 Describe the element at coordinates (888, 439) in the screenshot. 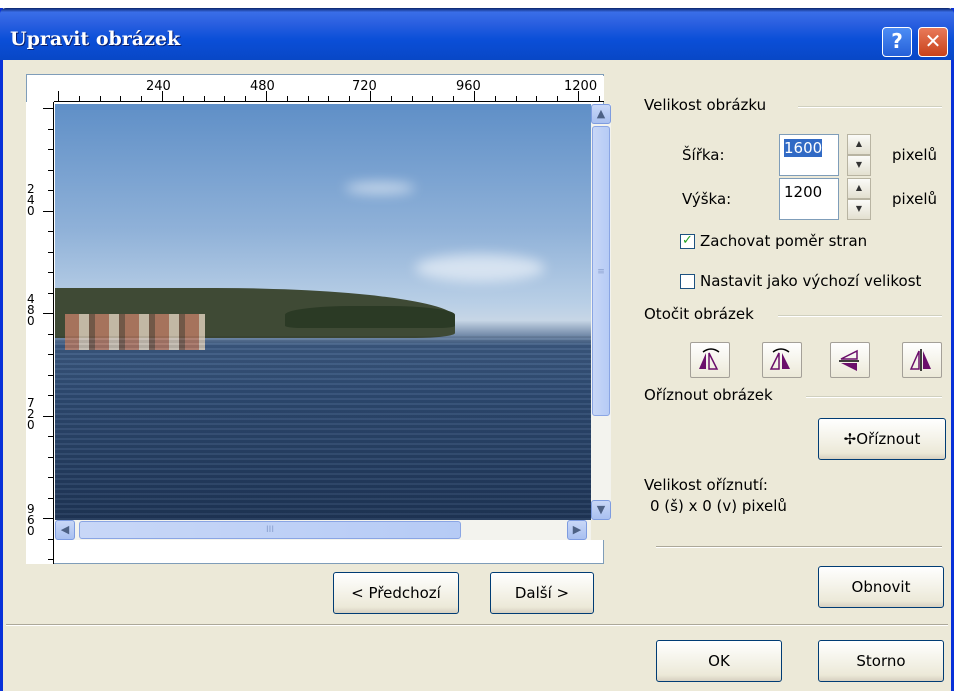

I see `crop-button-label: Oříznout` at that location.